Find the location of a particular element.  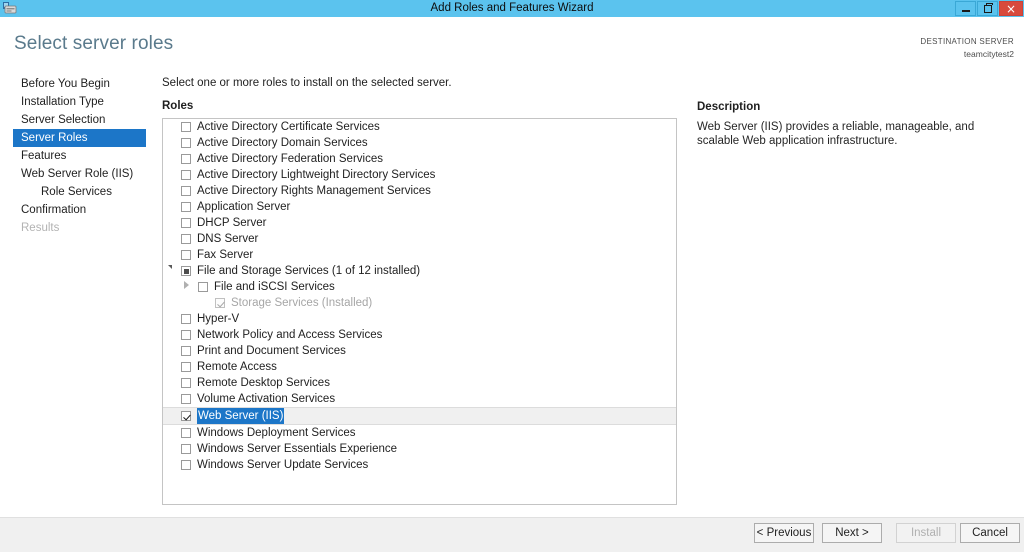

close-icon: × is located at coordinates (1011, 8).